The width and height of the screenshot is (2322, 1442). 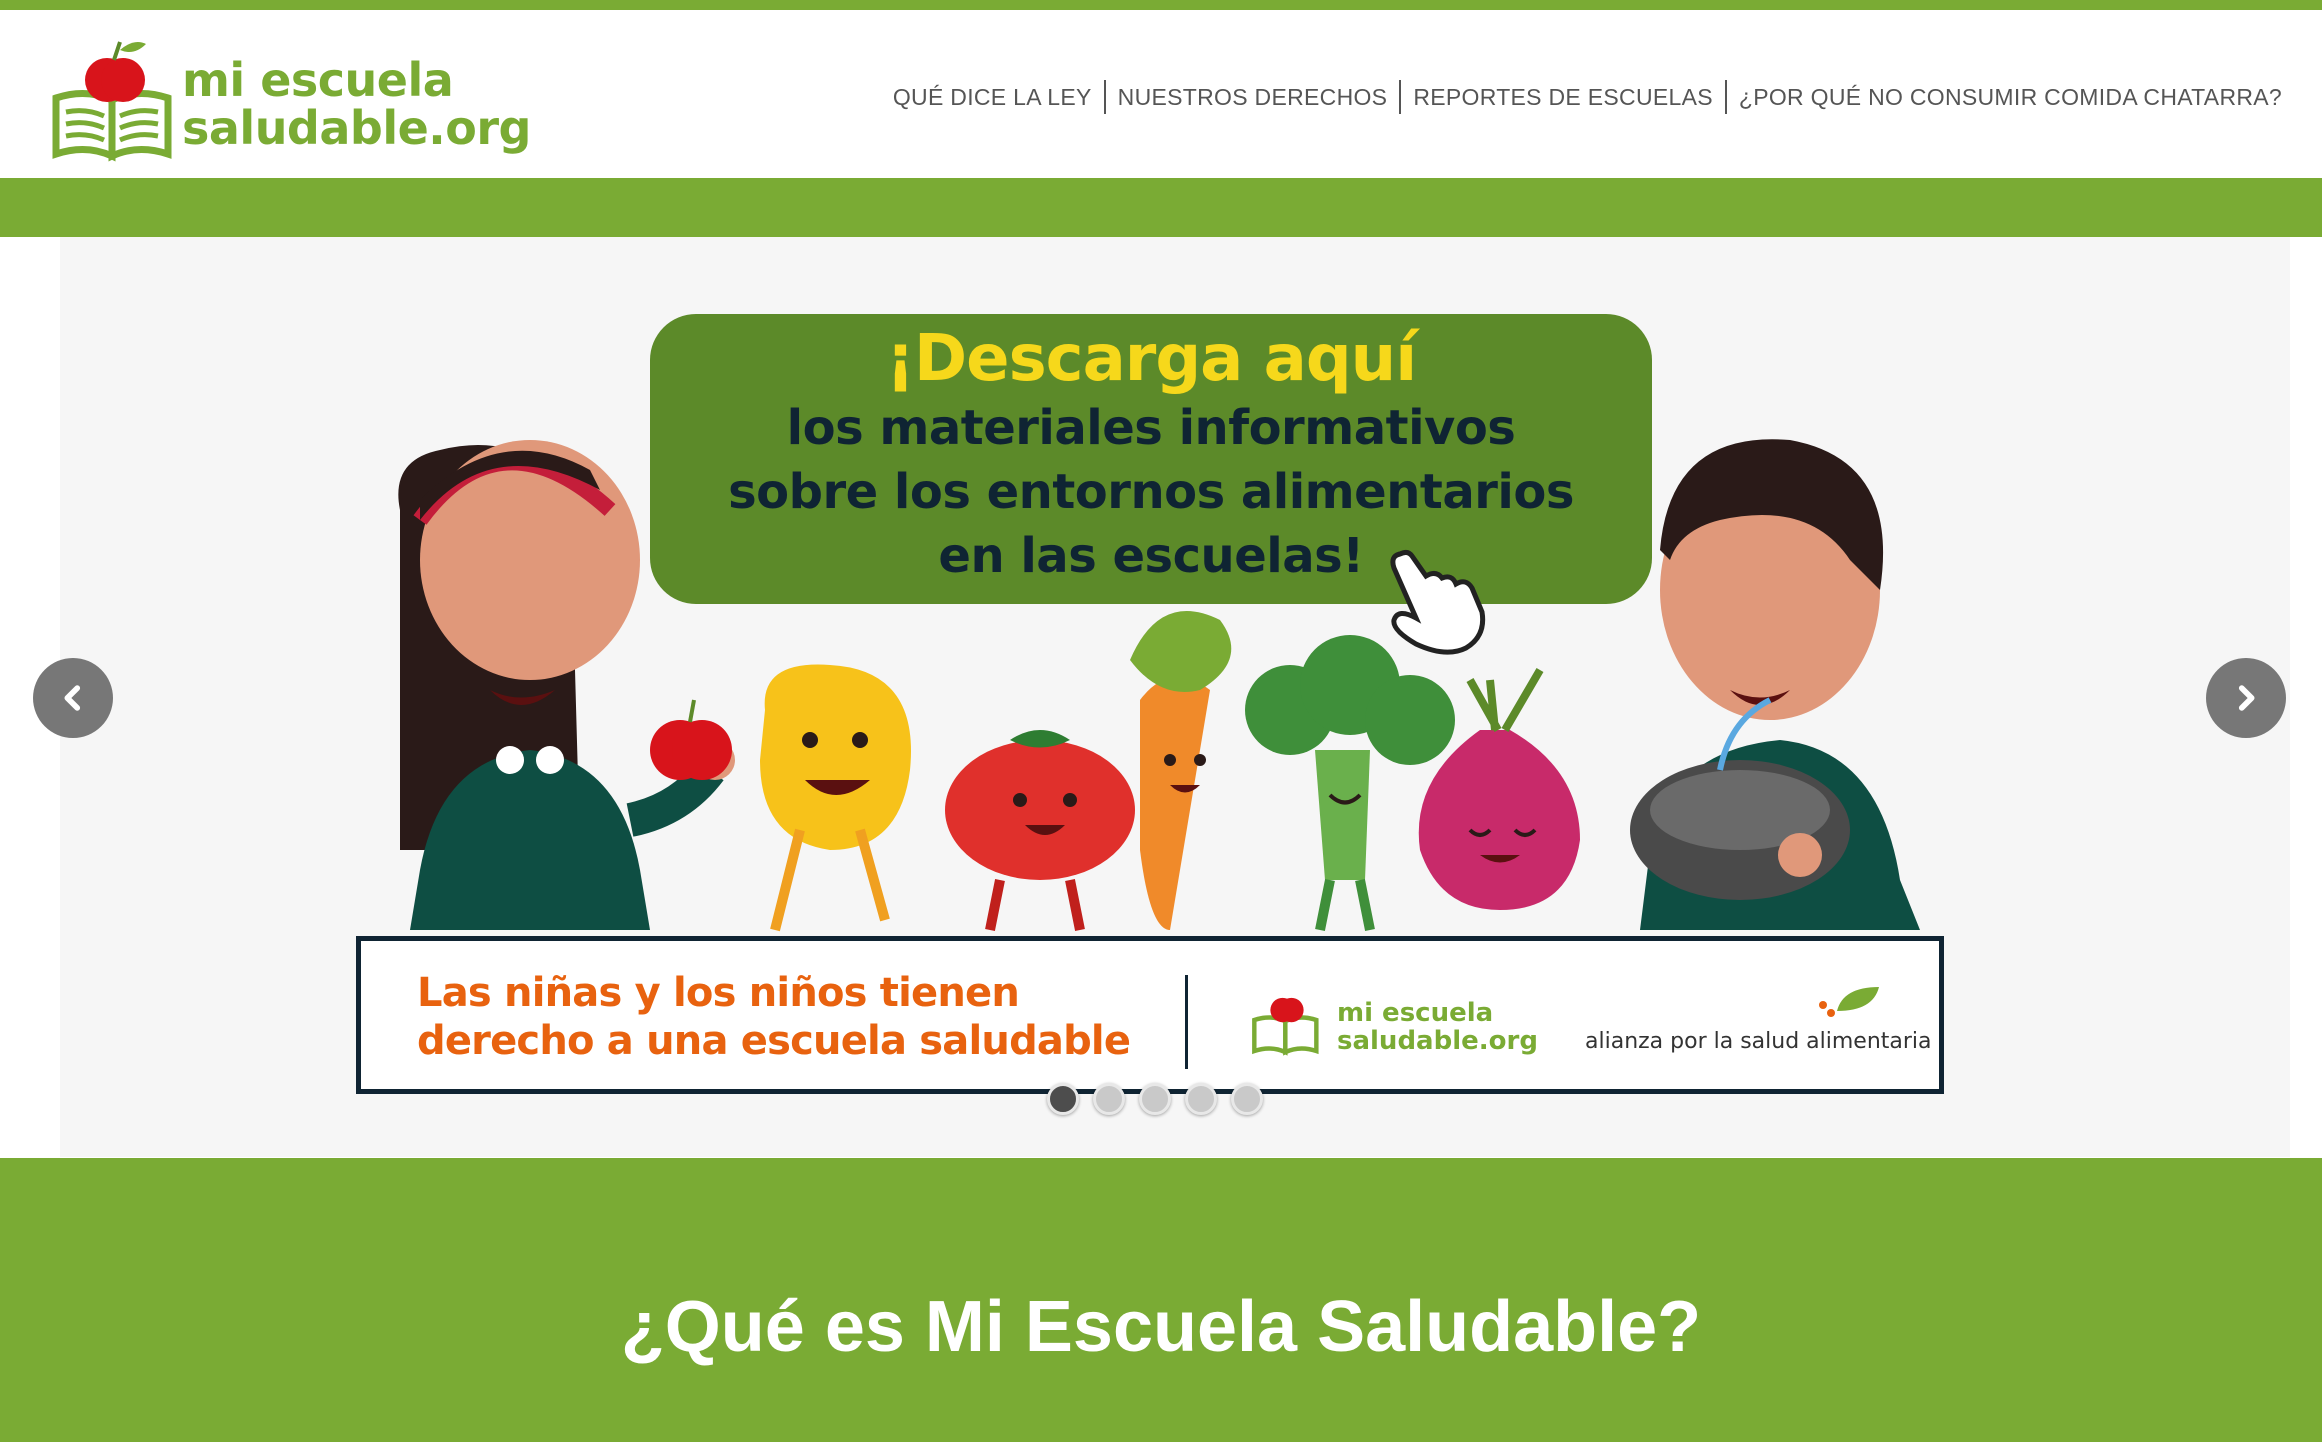 What do you see at coordinates (1161, 5) in the screenshot?
I see `top-accent-line` at bounding box center [1161, 5].